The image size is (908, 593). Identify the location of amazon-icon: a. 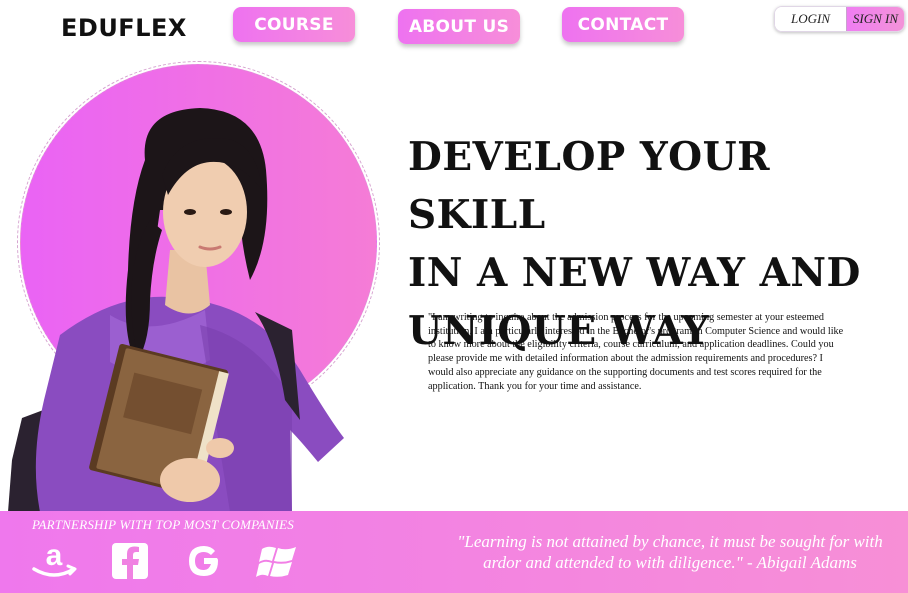
(54, 561).